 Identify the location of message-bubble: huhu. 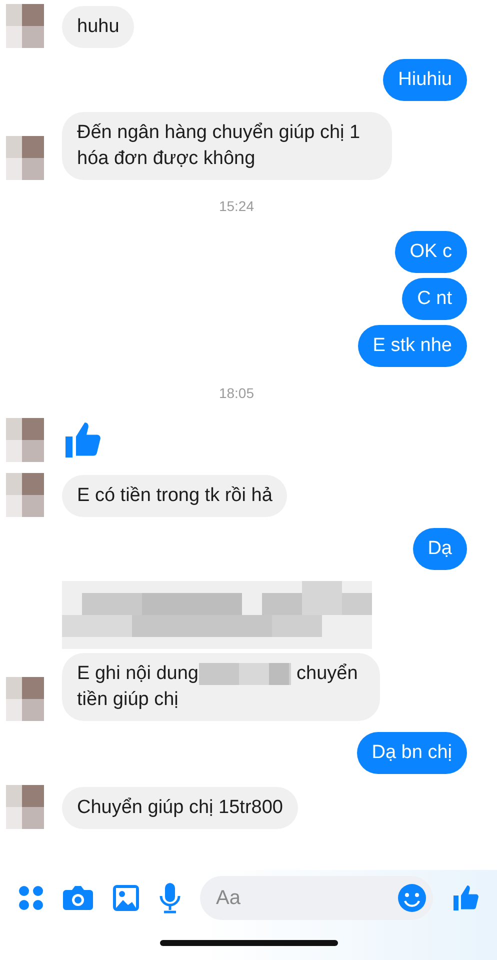
(98, 27).